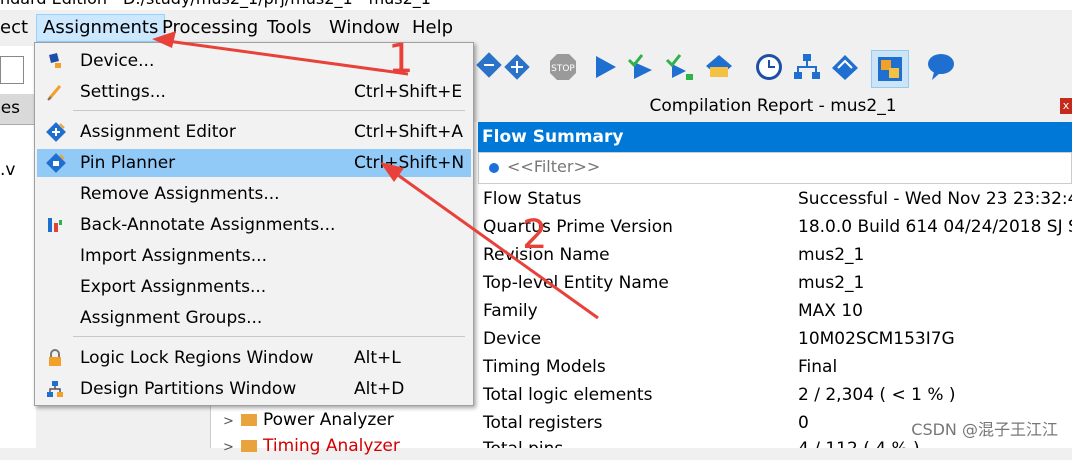  I want to click on files-tab-label: les, so click(10, 108).